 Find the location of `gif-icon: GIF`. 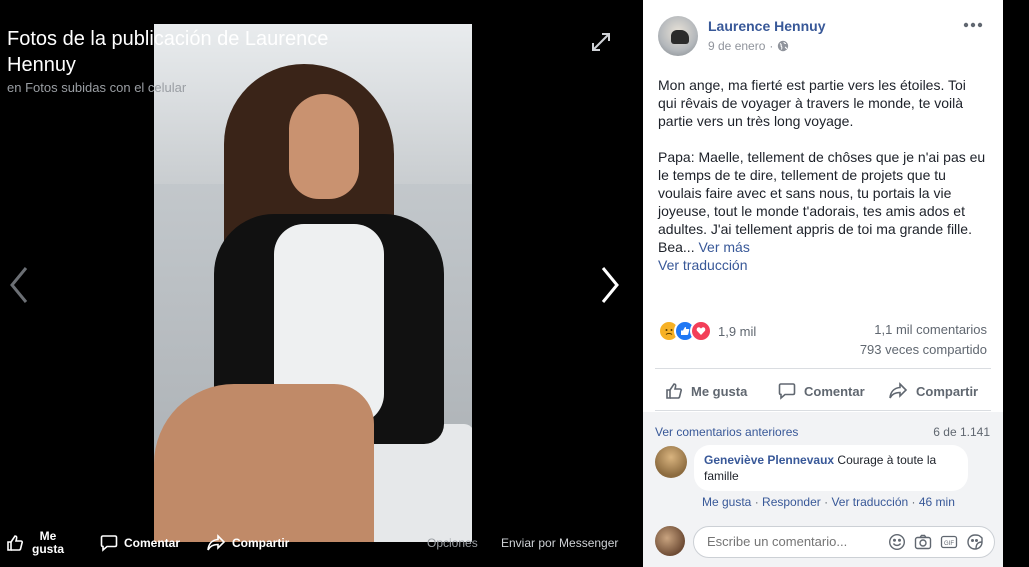

gif-icon: GIF is located at coordinates (949, 542).